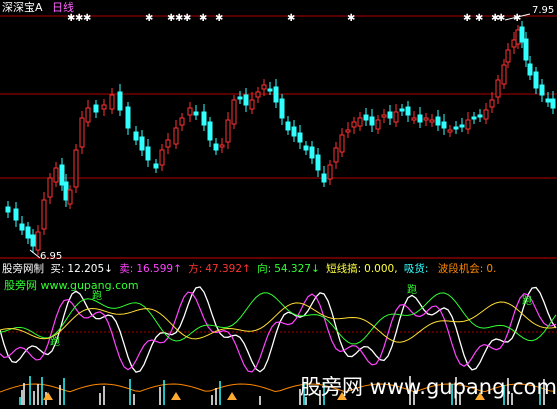  Describe the element at coordinates (90, 269) in the screenshot. I see `buy-value: 12.205↓` at that location.